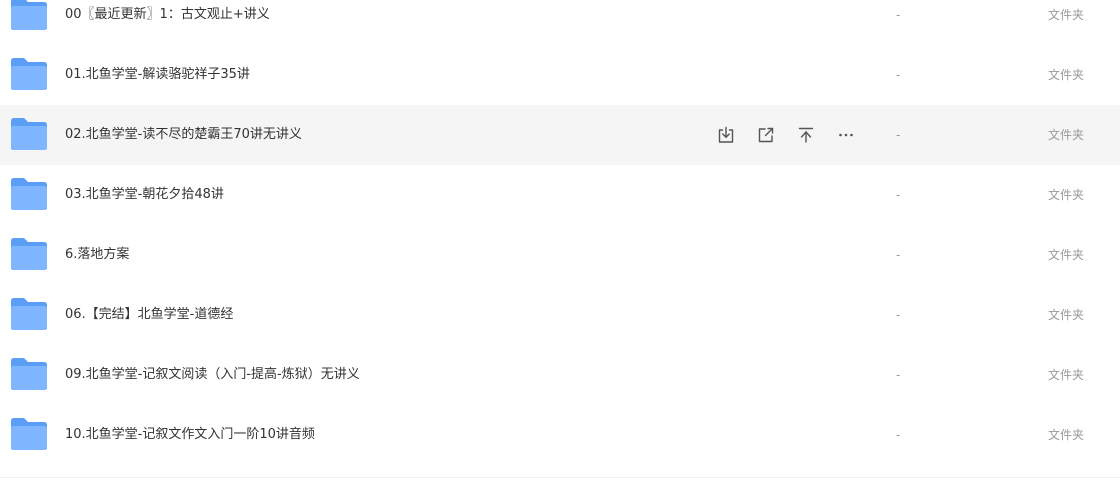  What do you see at coordinates (144, 195) in the screenshot?
I see `file-name: 03.北鱼学堂-朝花夕拾48讲` at bounding box center [144, 195].